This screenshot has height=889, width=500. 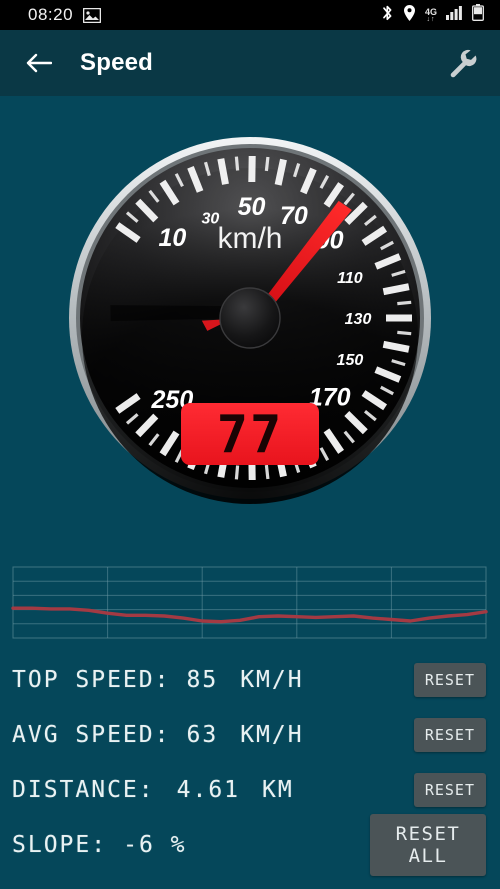 What do you see at coordinates (83, 789) in the screenshot?
I see `distance-label: DISTANCE:` at bounding box center [83, 789].